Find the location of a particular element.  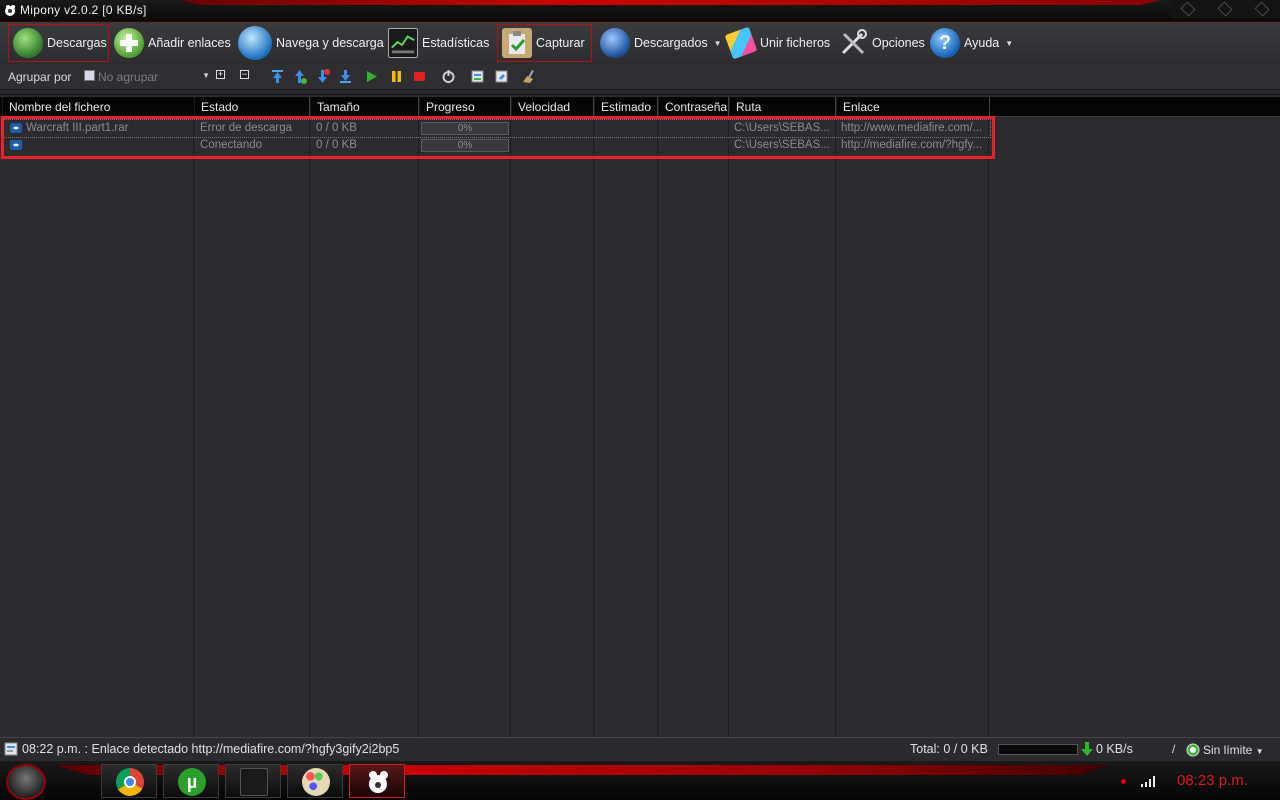

file-size: 0 / 0 KB is located at coordinates (336, 128).